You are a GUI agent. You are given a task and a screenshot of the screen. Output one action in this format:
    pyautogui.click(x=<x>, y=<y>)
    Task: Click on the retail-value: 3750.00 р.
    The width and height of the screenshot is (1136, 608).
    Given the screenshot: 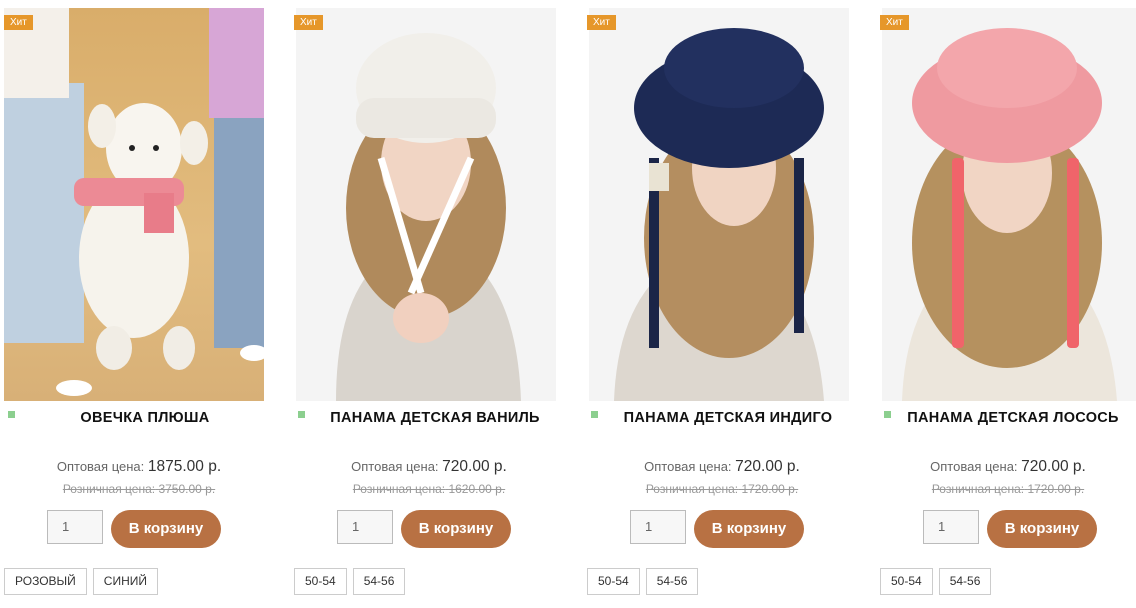 What is the action you would take?
    pyautogui.click(x=187, y=489)
    